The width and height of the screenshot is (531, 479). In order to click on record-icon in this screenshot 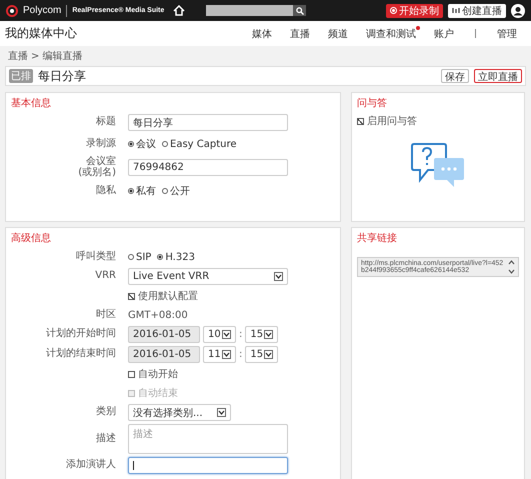, I will do `click(393, 10)`.